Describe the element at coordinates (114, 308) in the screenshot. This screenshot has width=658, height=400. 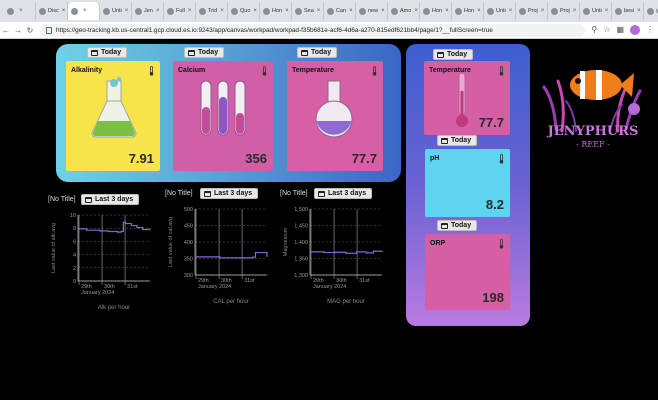
I see `x-axis-label: Alk per hour` at that location.